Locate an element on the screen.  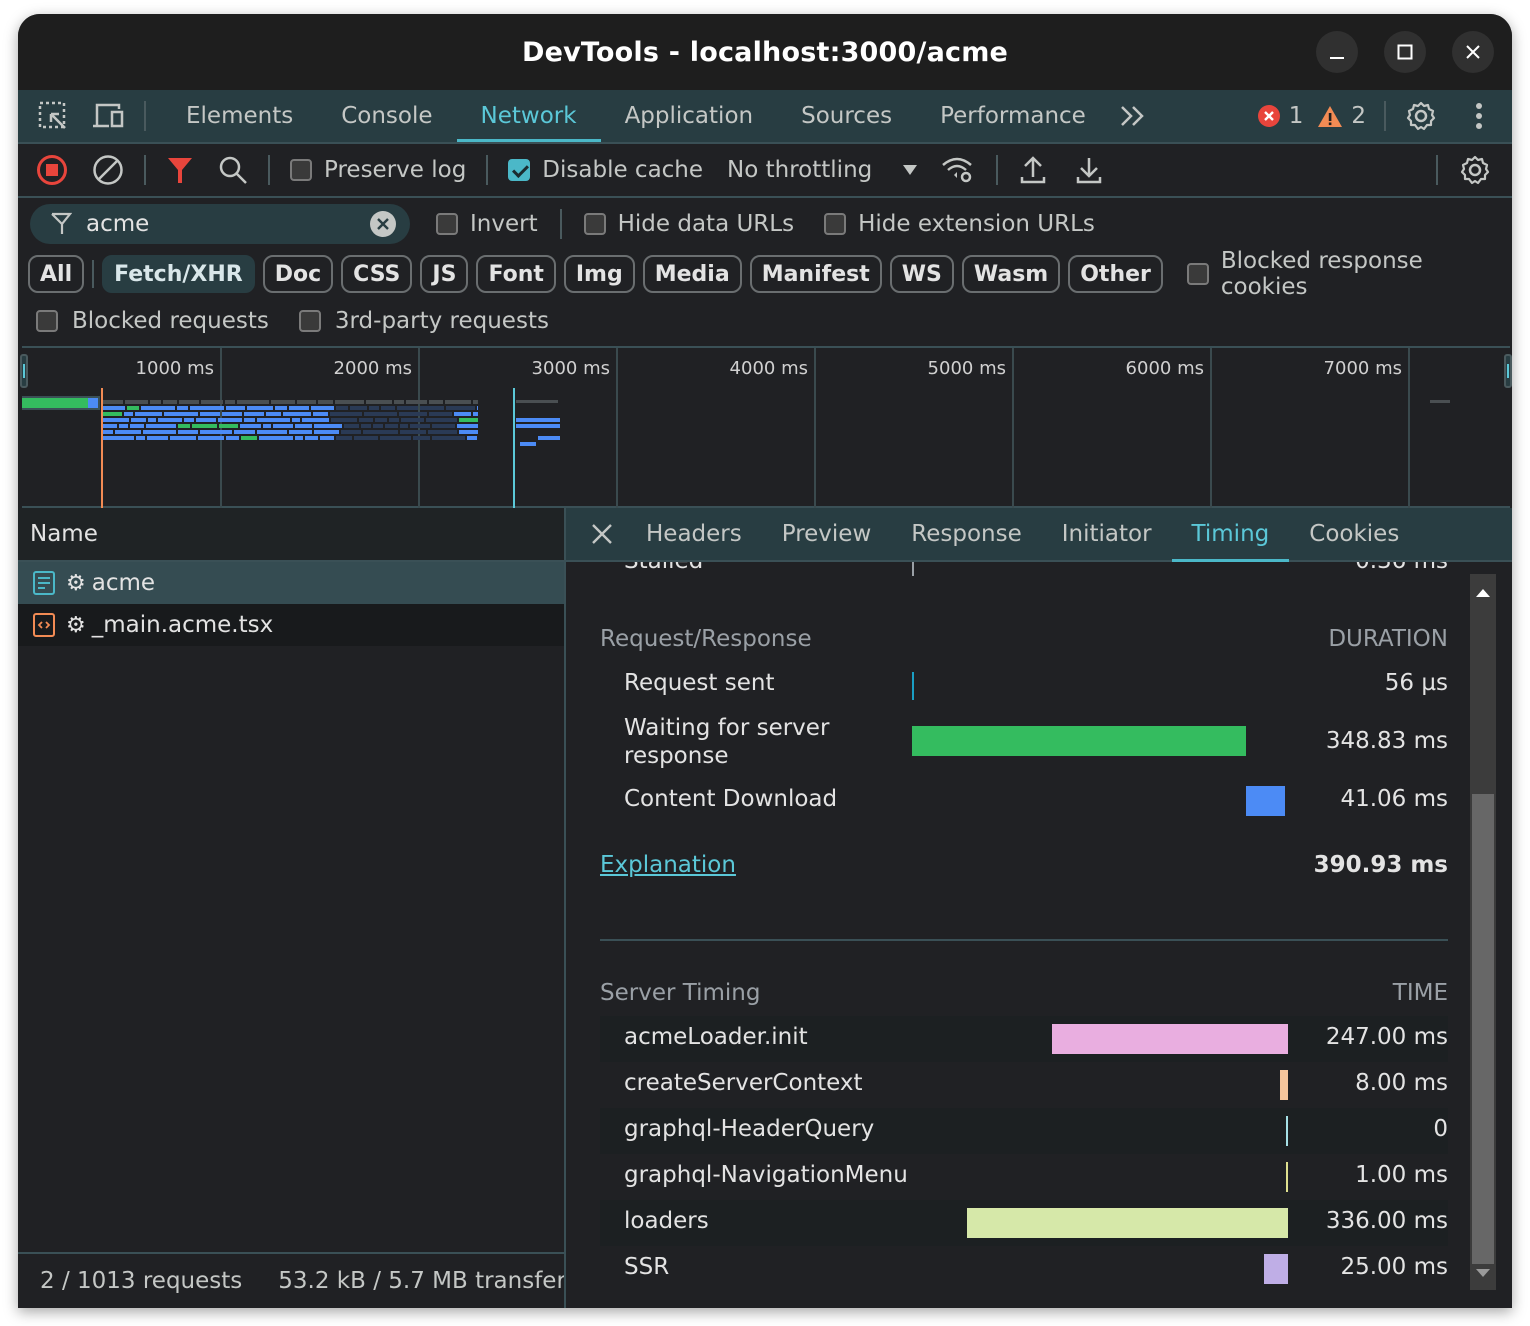
type-filter-css: CSS is located at coordinates (377, 274).